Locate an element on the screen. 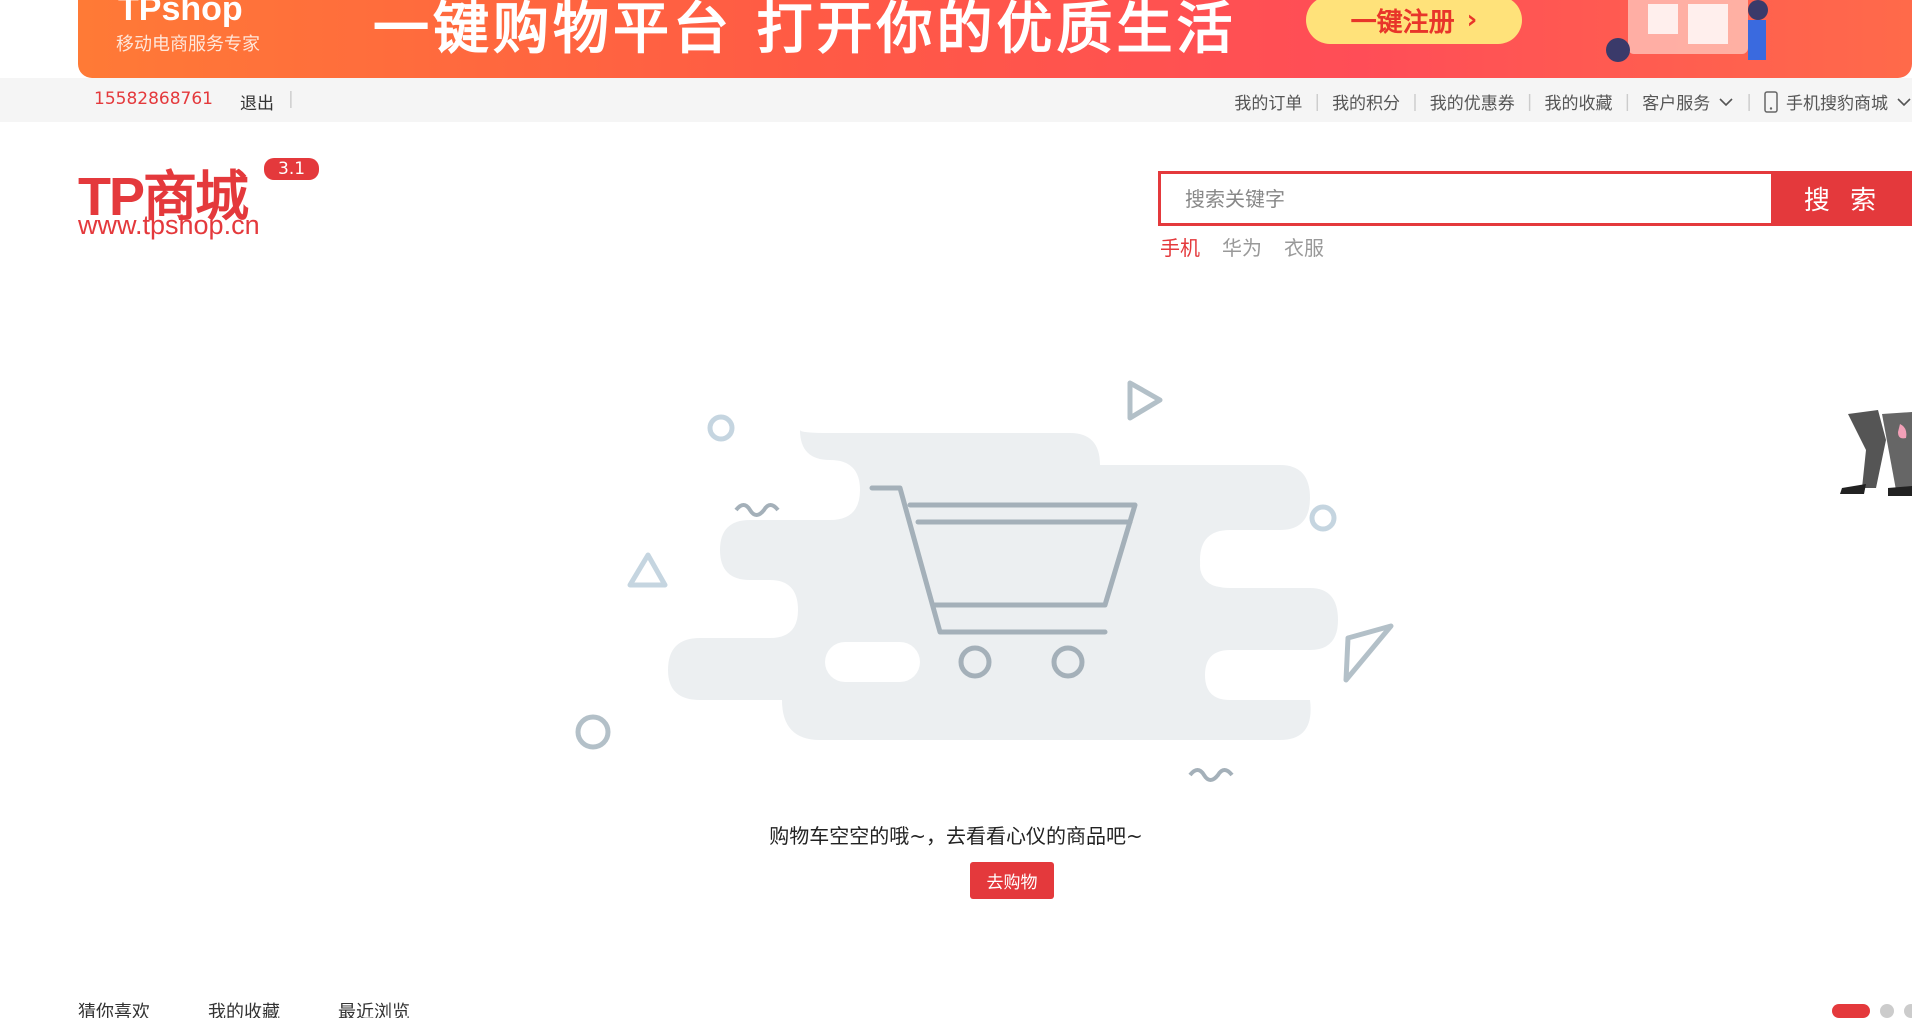 The height and width of the screenshot is (1018, 1912). top-banner: TPshop 移动电商服务专家 一键购物平台 打开你的优质生活 一键注册 › is located at coordinates (956, 39).